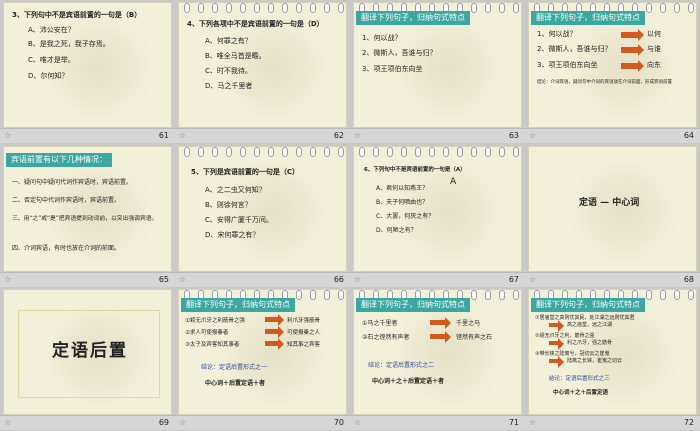 The image size is (700, 431). I want to click on answer: 陆离之长铗，崔嵬之切云, so click(595, 361).